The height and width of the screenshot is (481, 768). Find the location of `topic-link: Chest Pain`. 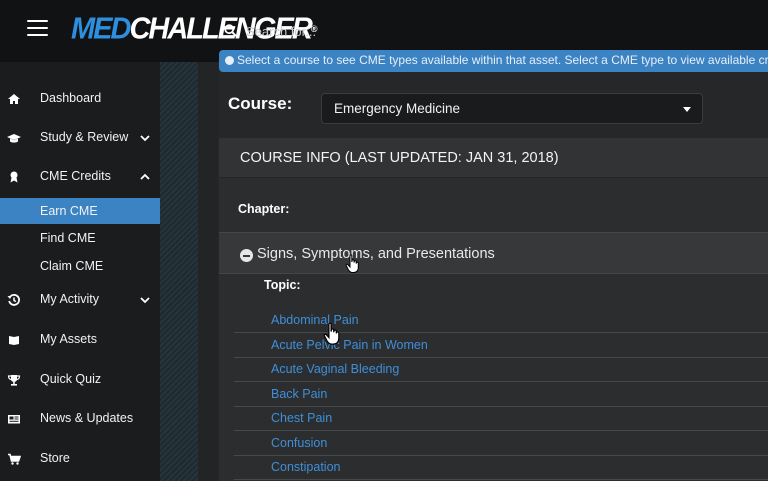

topic-link: Chest Pain is located at coordinates (501, 419).